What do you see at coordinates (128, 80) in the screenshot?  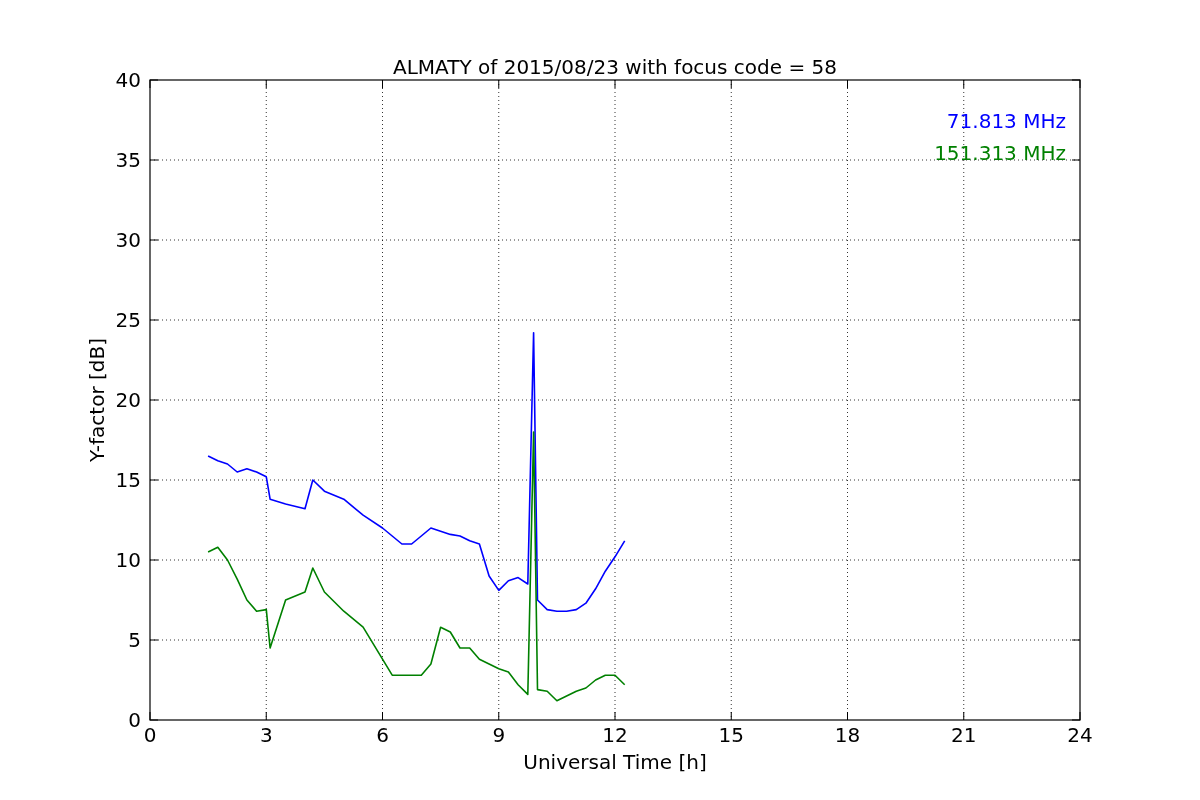 I see `tick-label: 40` at bounding box center [128, 80].